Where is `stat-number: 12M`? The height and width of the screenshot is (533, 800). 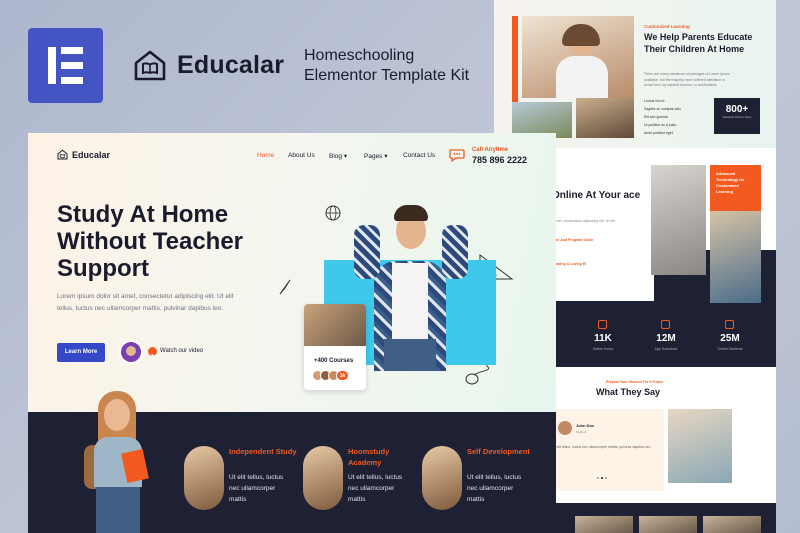
stat-number: 12M is located at coordinates (666, 338).